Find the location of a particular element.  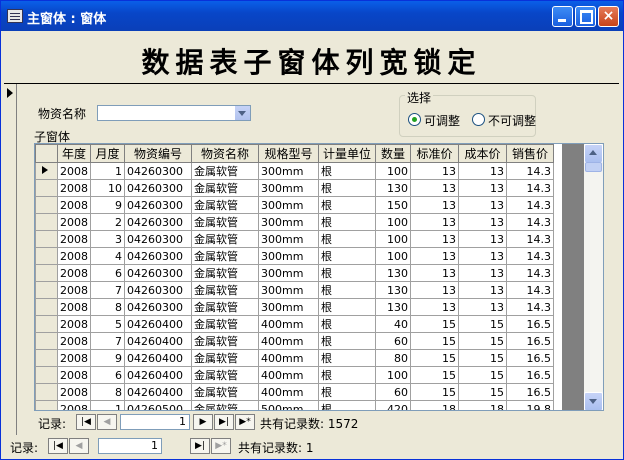

table-cell: 5 is located at coordinates (107, 324).